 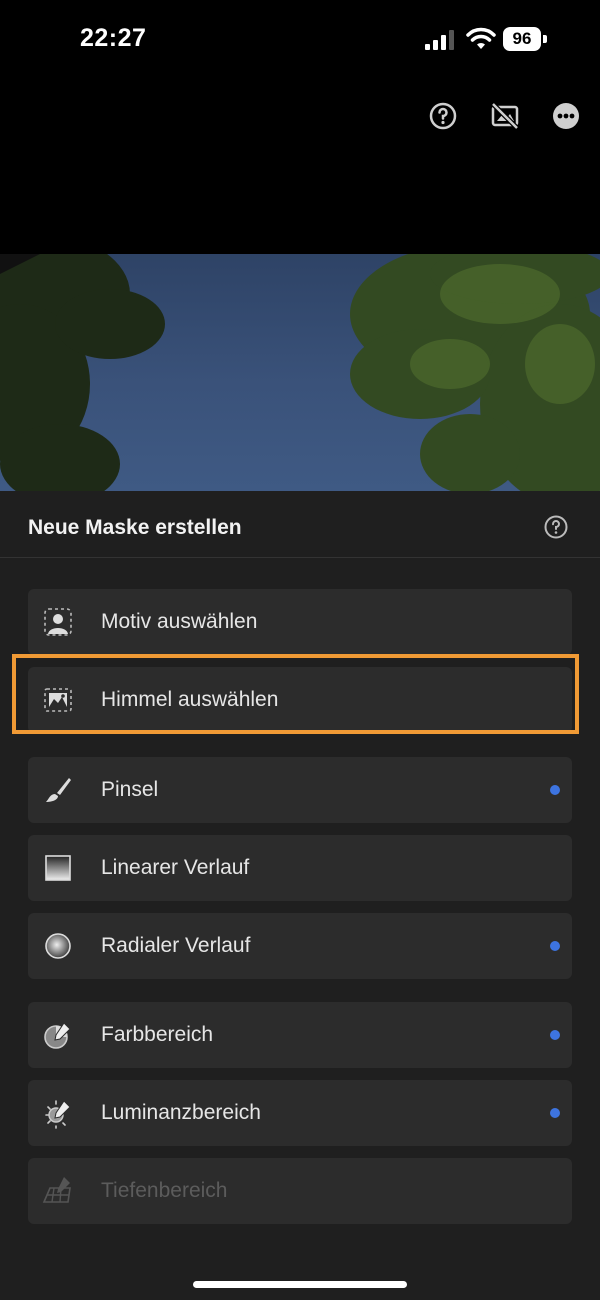 I want to click on luminance-range-icon, so click(x=58, y=1114).